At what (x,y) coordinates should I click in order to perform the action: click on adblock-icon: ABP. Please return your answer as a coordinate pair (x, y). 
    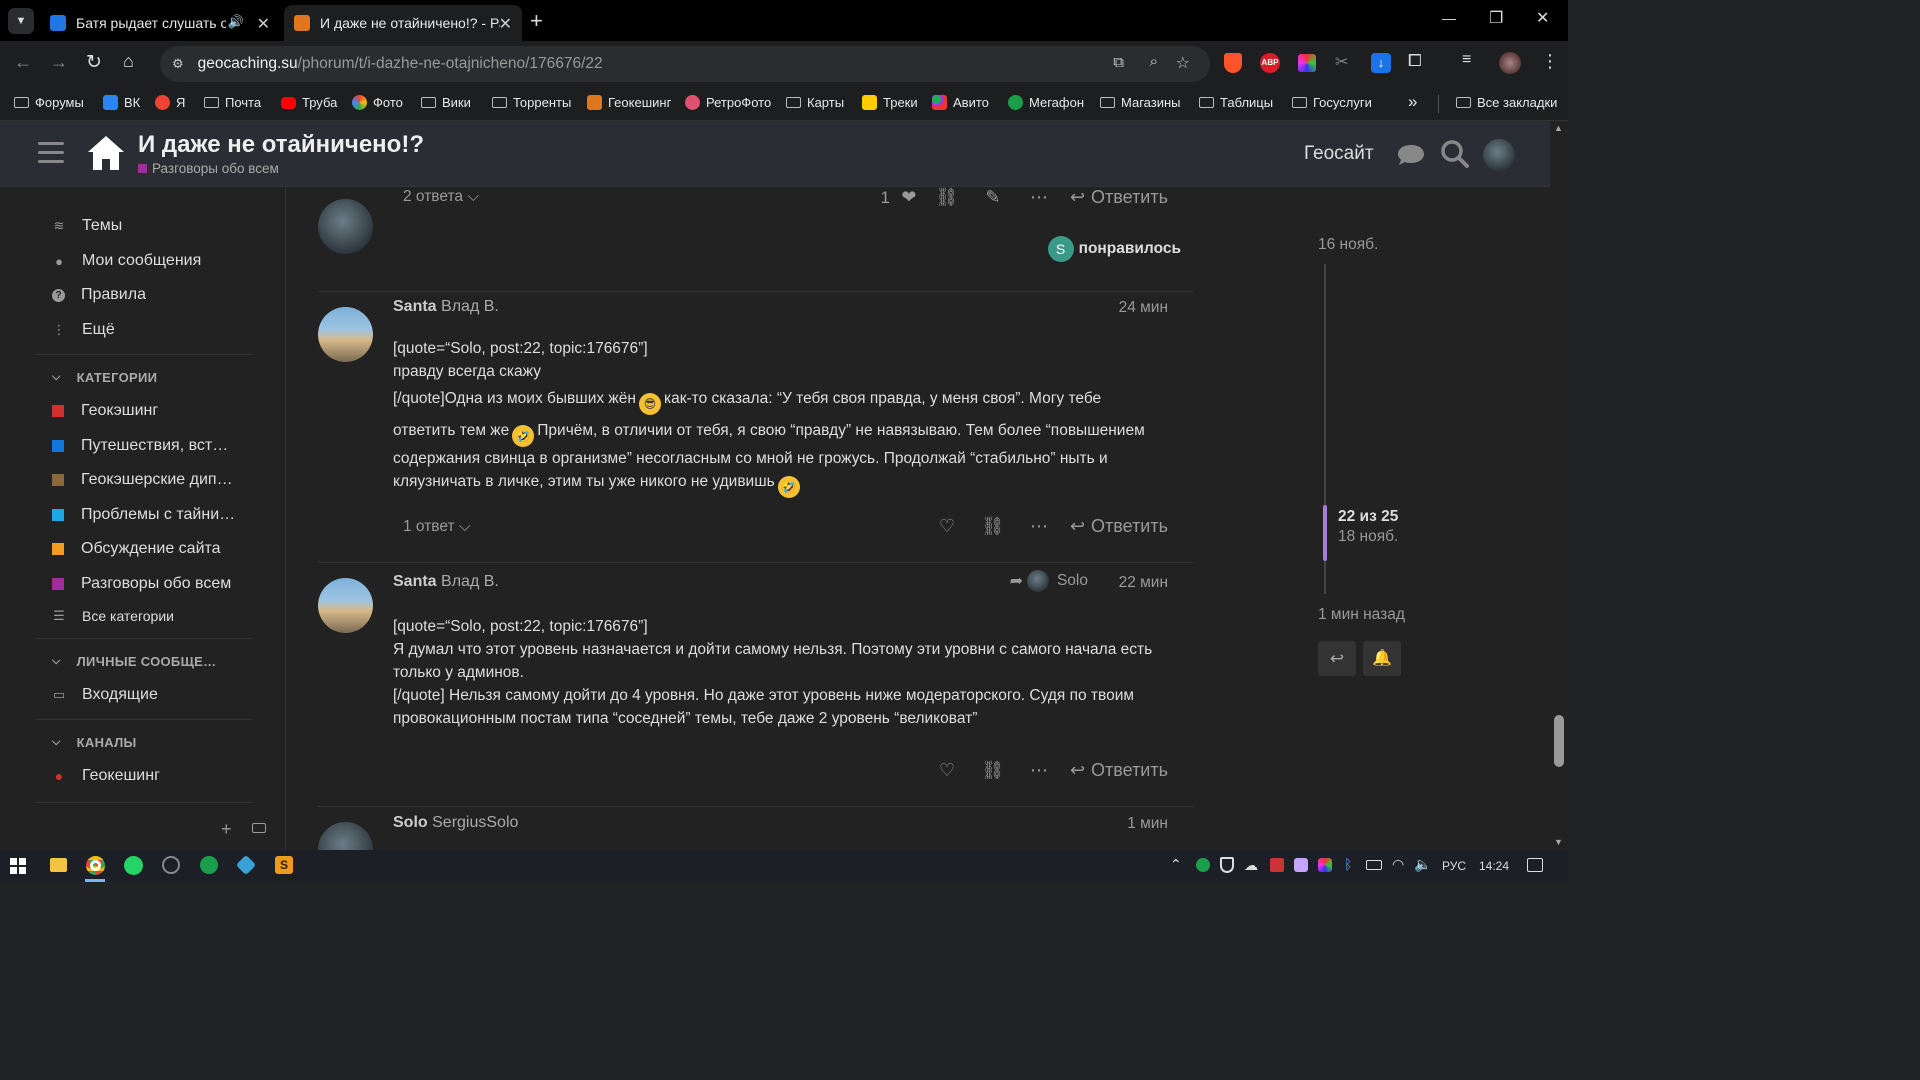
    Looking at the image, I should click on (1270, 63).